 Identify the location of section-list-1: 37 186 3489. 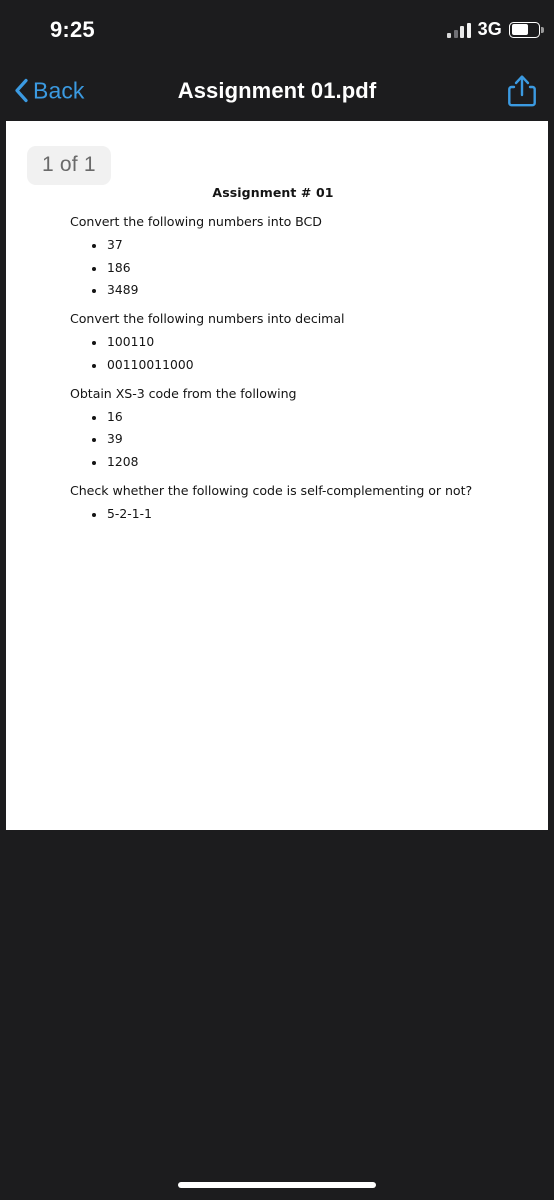
(277, 267).